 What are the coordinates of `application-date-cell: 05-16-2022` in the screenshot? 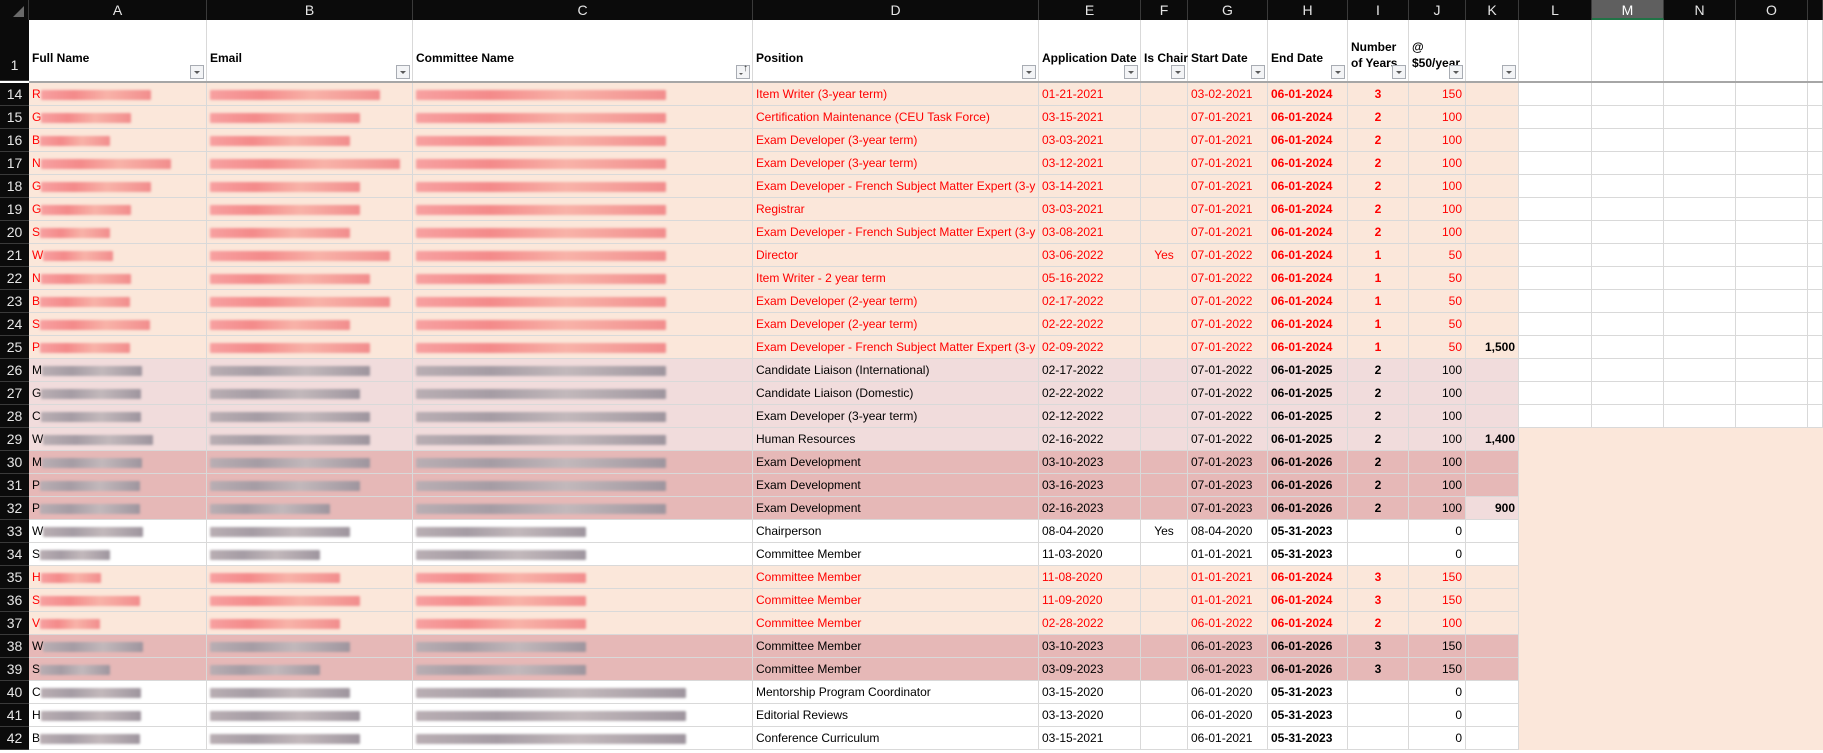 It's located at (1090, 278).